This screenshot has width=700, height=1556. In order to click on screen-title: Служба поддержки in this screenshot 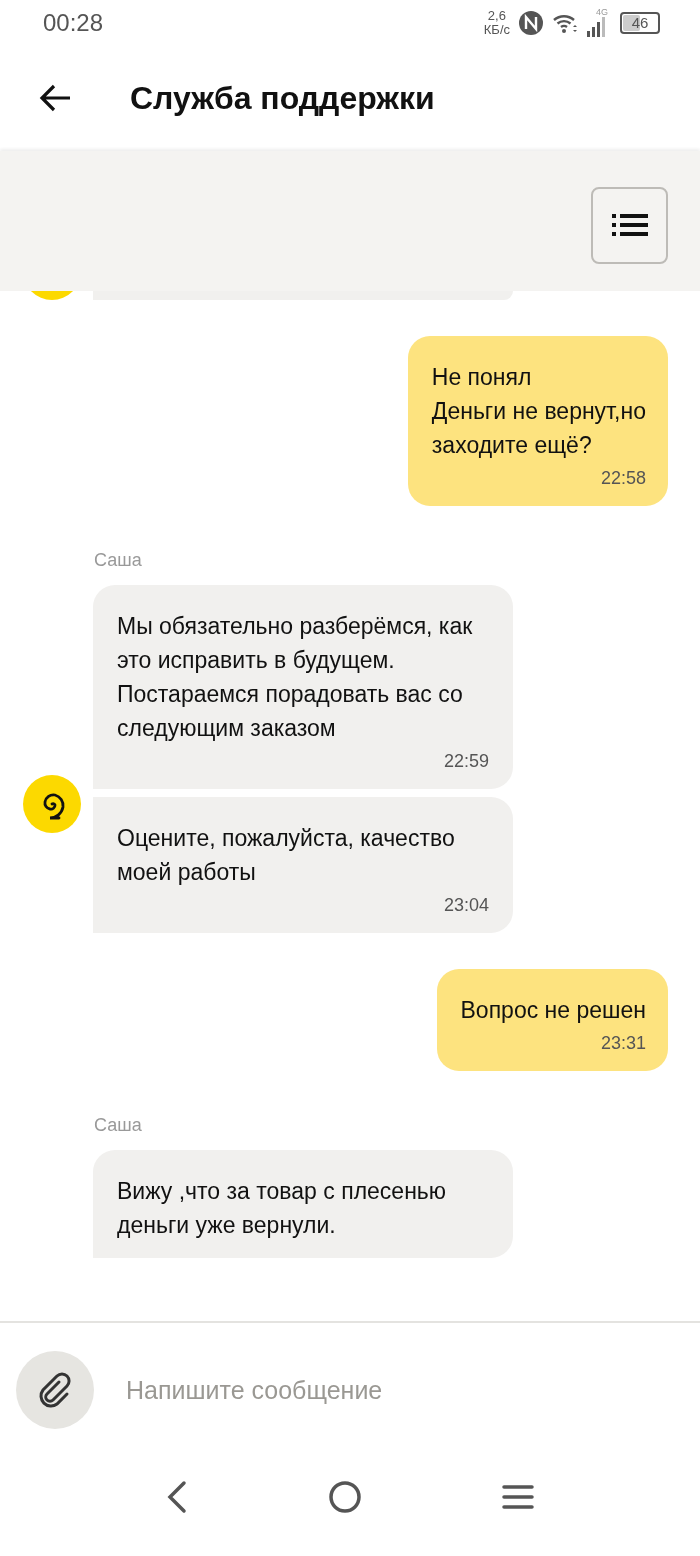, I will do `click(282, 98)`.